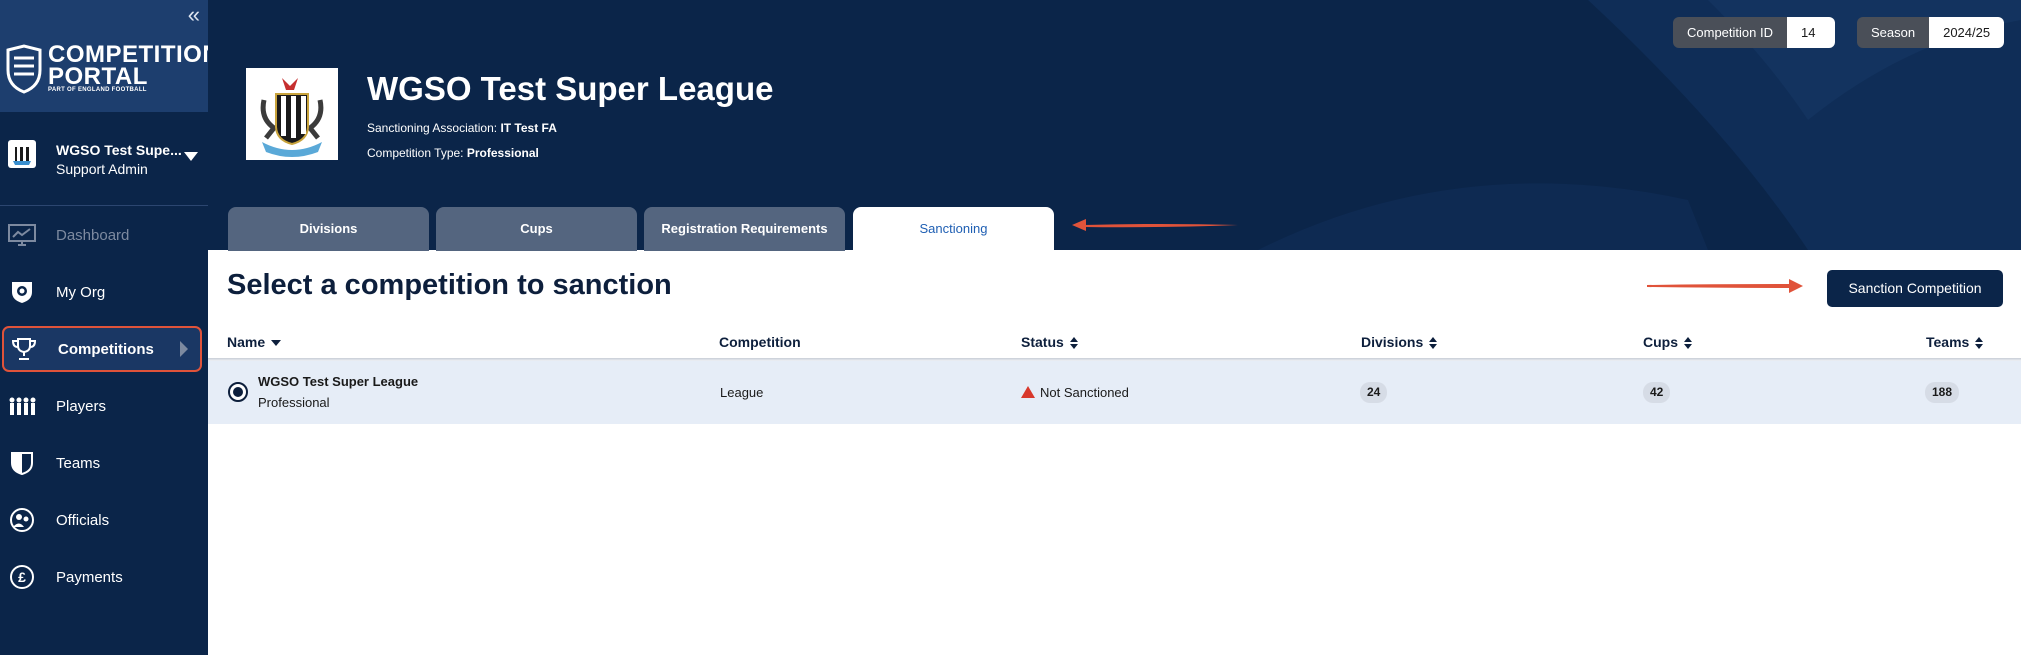  I want to click on row-competition-subtype: Professional, so click(294, 402).